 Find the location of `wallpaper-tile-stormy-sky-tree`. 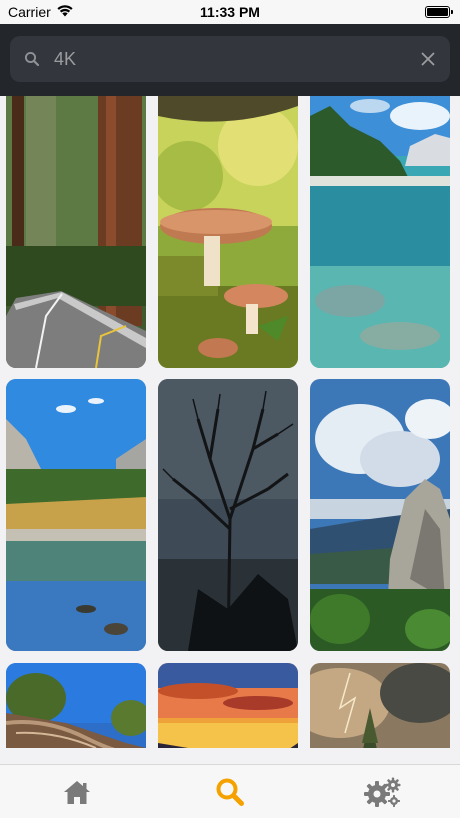

wallpaper-tile-stormy-sky-tree is located at coordinates (380, 705).